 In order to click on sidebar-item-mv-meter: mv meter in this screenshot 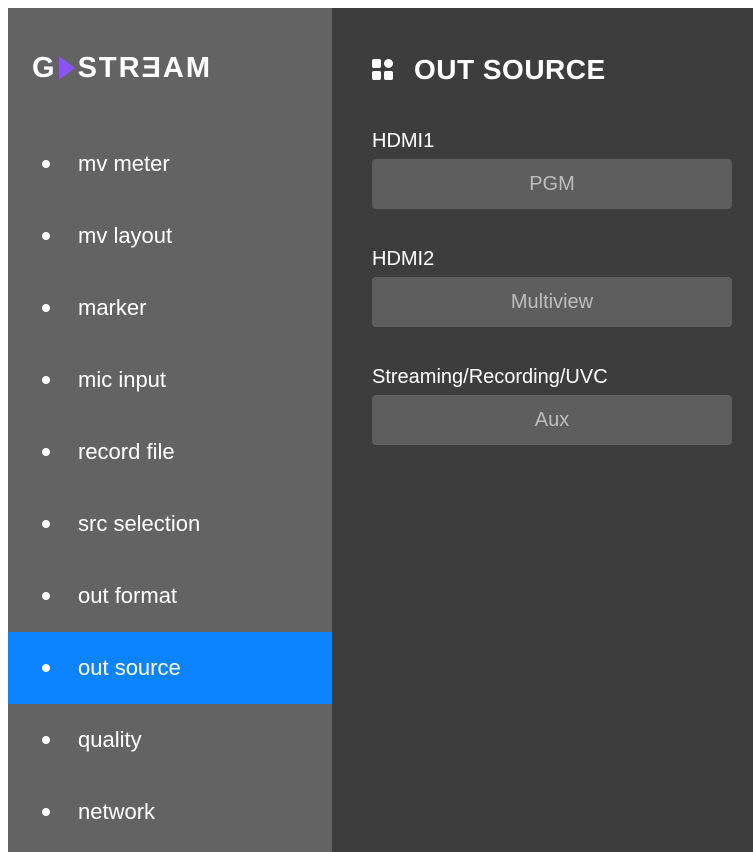, I will do `click(170, 164)`.